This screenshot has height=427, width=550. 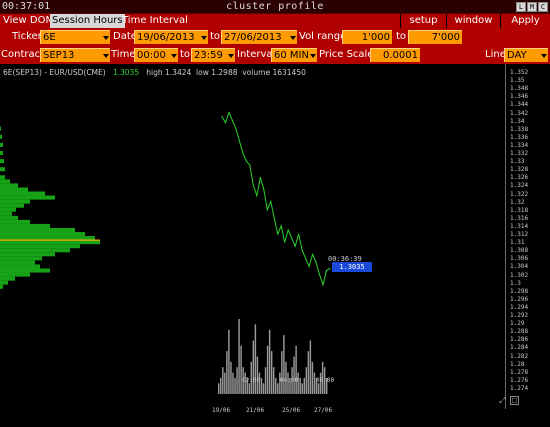 I want to click on ticker-select: 6E, so click(x=75, y=37).